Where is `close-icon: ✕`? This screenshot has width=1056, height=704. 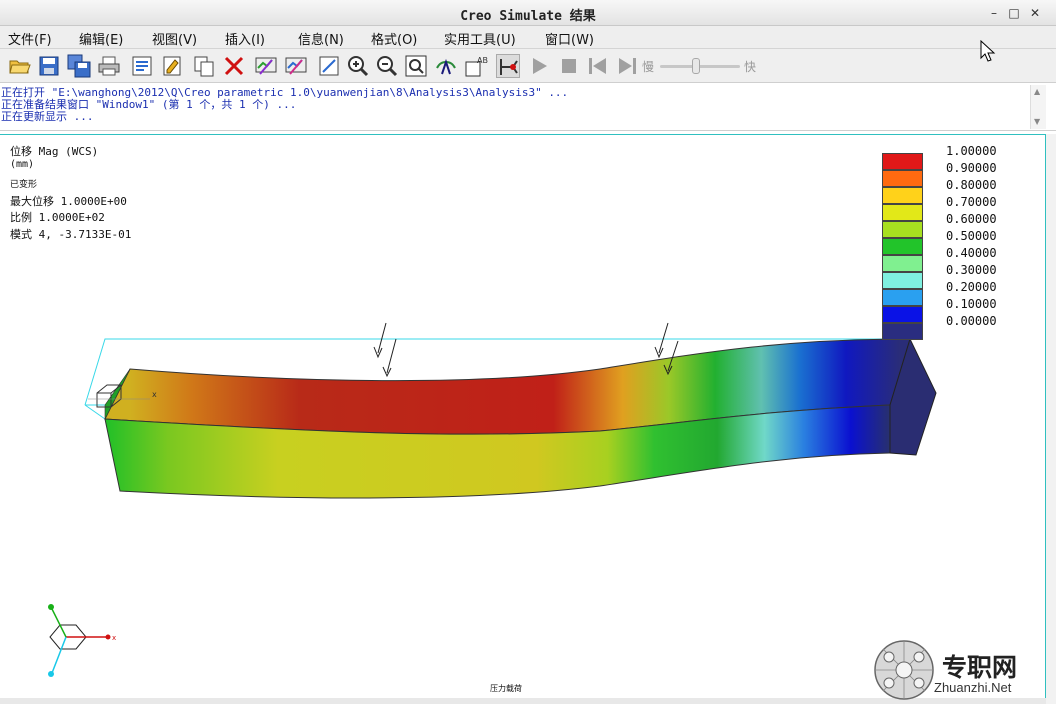
close-icon: ✕ is located at coordinates (1035, 13).